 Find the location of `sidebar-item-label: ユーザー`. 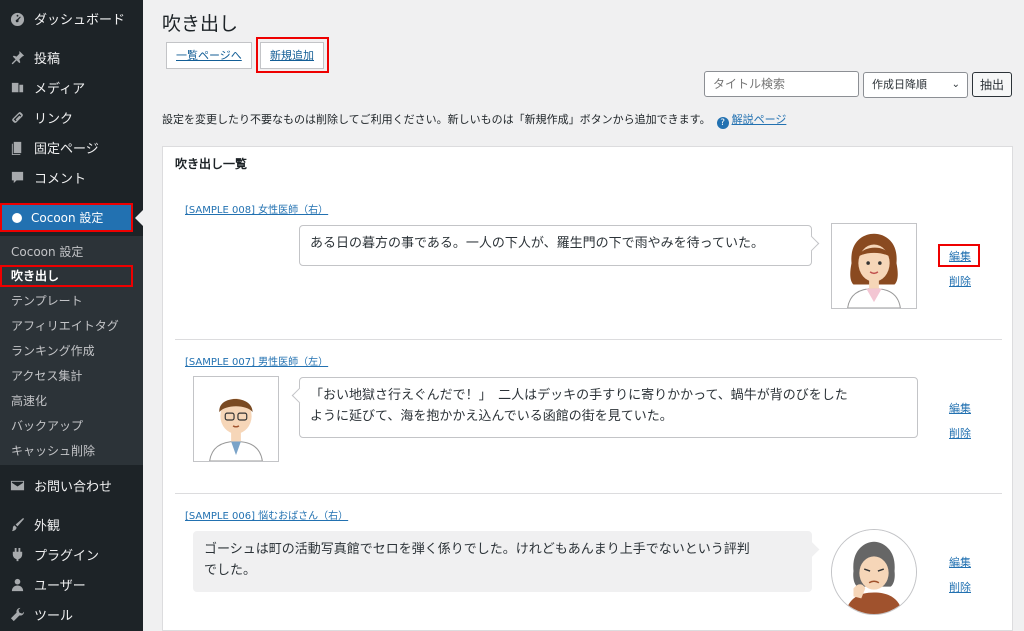

sidebar-item-label: ユーザー is located at coordinates (60, 586).